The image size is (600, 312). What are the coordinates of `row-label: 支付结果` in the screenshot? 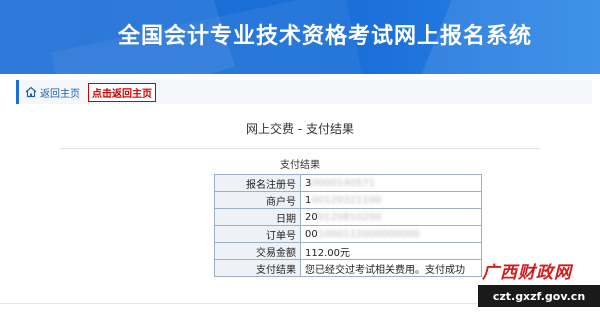 It's located at (257, 268).